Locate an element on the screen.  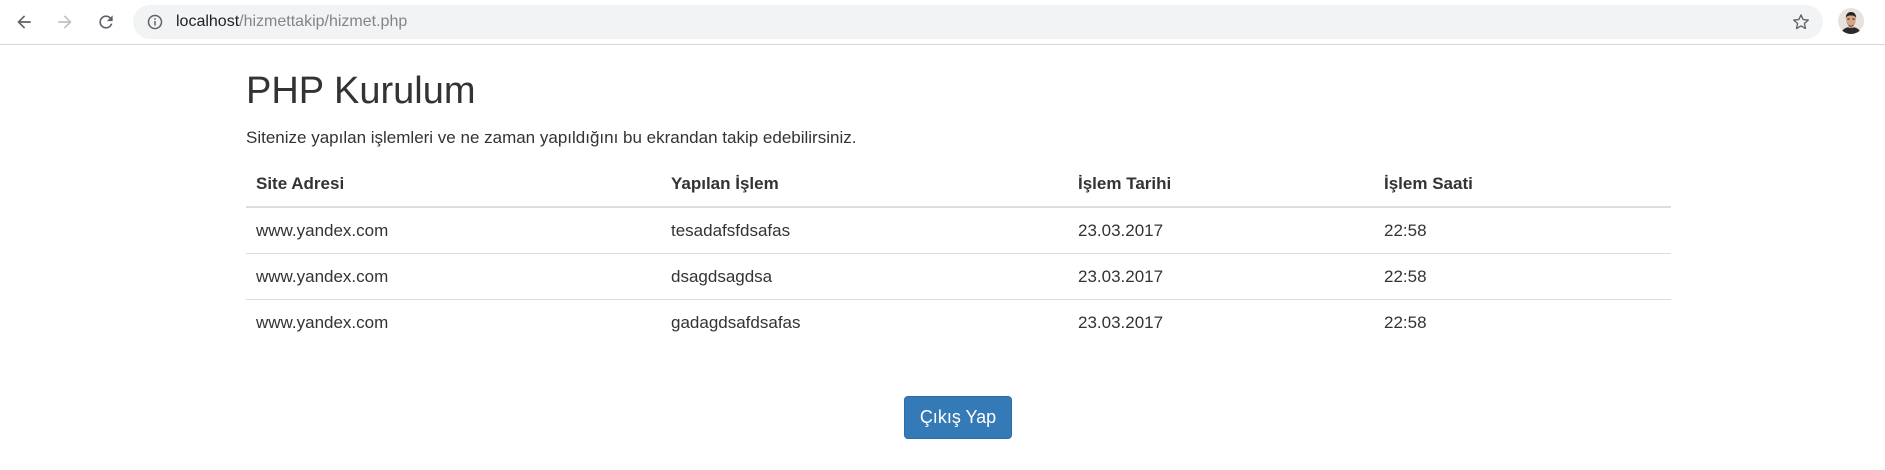
reload-icon is located at coordinates (106, 22).